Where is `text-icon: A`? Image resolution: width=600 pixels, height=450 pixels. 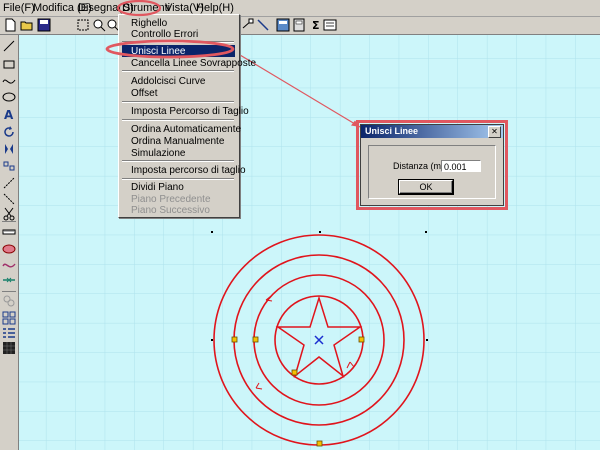 text-icon: A is located at coordinates (9, 114).